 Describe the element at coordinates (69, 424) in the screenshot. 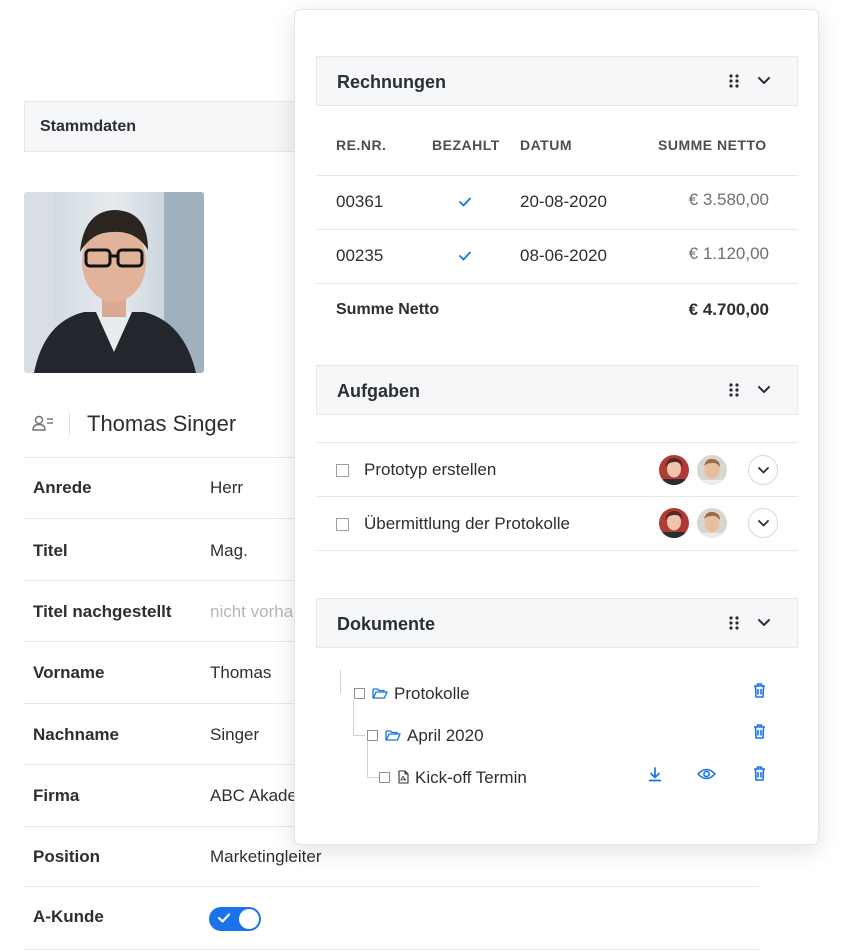

I see `name-separator` at that location.